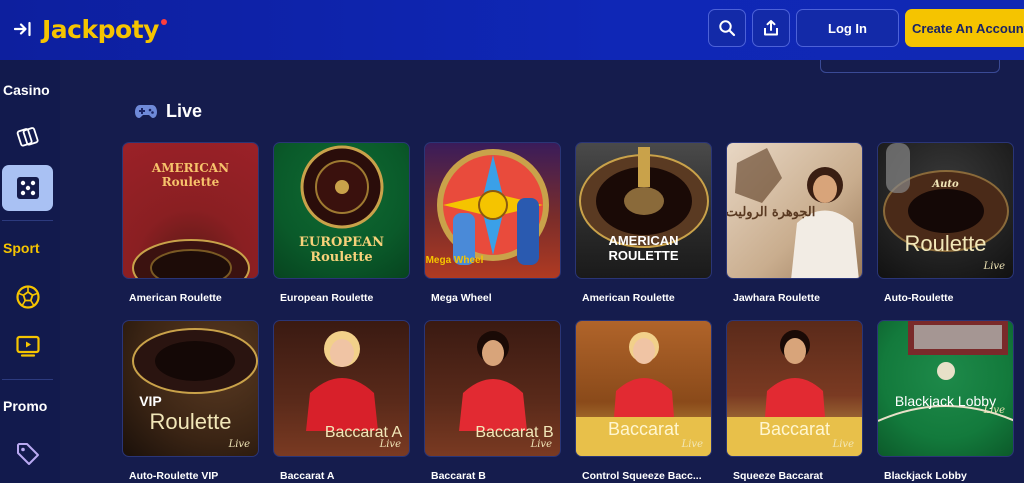 The image size is (1024, 483). Describe the element at coordinates (512, 30) in the screenshot. I see `top-header: Jackpoty Log In Create An Account` at that location.